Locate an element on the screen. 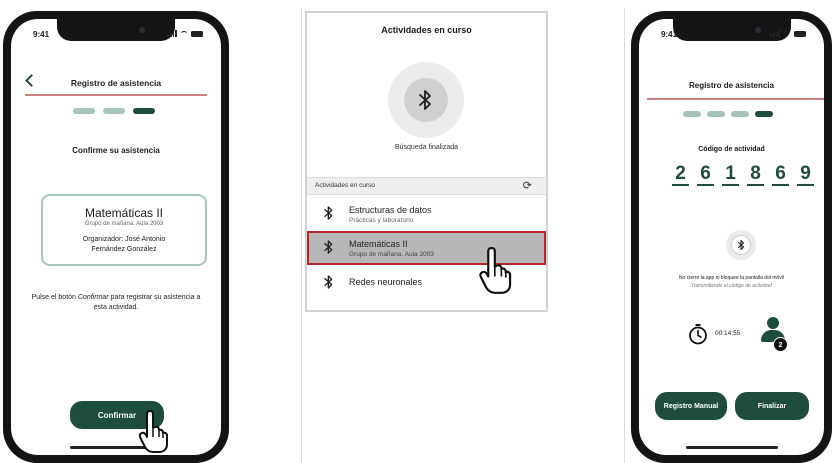 The image size is (834, 463). code-digit: 2 is located at coordinates (680, 174).